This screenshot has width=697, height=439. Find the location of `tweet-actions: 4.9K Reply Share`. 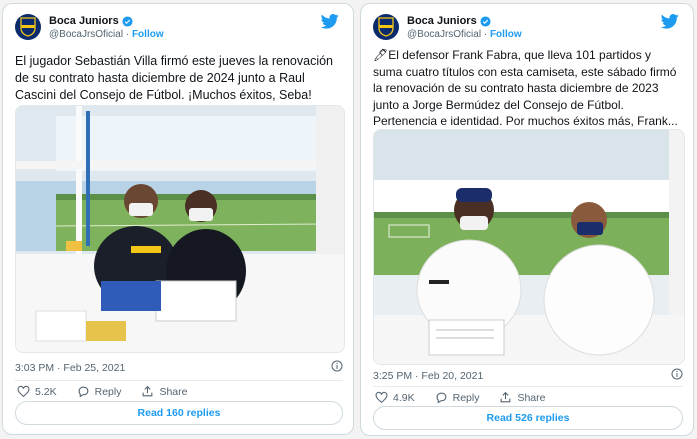

tweet-actions: 4.9K Reply Share is located at coordinates (470, 397).